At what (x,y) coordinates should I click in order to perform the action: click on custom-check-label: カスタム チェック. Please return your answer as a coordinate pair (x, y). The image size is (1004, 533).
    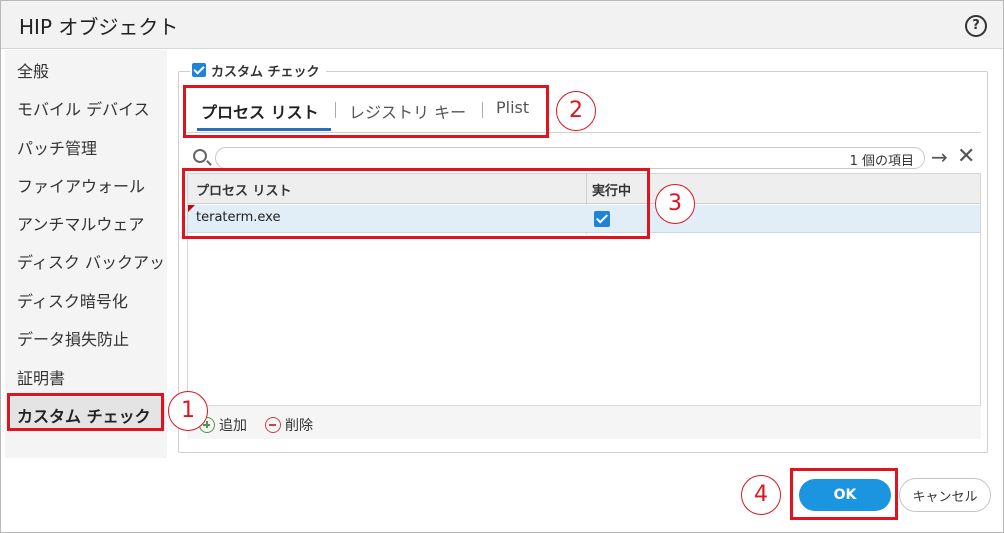
    Looking at the image, I should click on (265, 72).